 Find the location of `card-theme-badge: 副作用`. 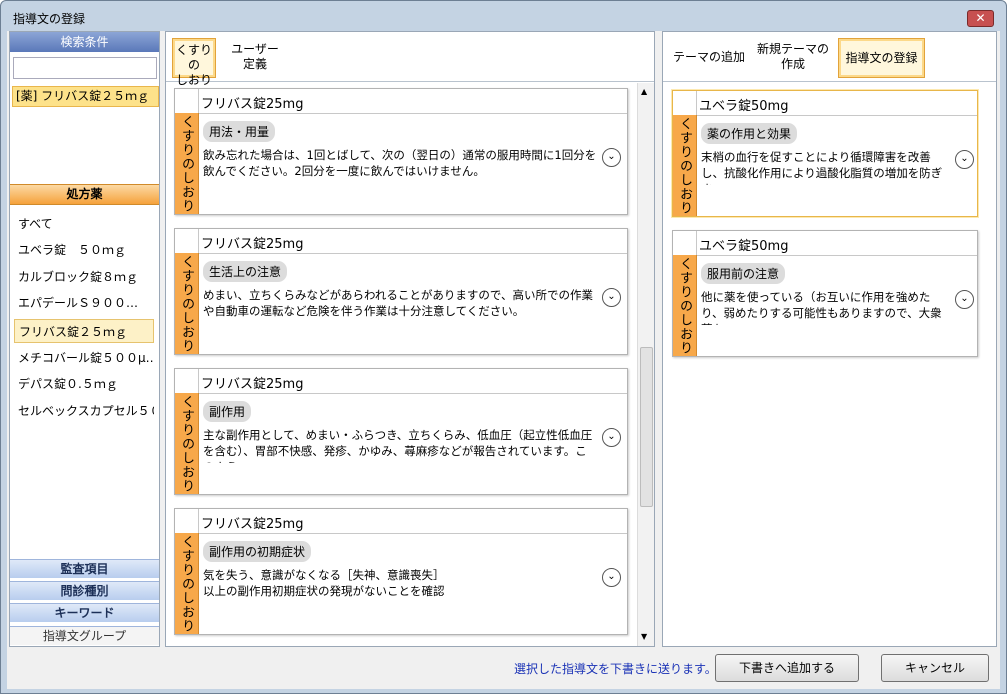

card-theme-badge: 副作用 is located at coordinates (227, 411).